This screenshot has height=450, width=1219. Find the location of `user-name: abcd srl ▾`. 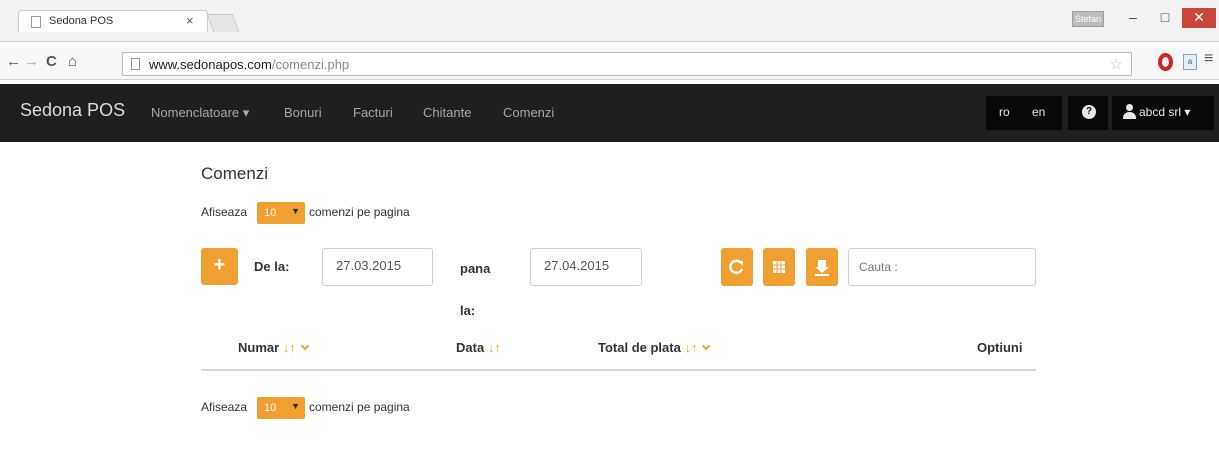

user-name: abcd srl ▾ is located at coordinates (1165, 112).